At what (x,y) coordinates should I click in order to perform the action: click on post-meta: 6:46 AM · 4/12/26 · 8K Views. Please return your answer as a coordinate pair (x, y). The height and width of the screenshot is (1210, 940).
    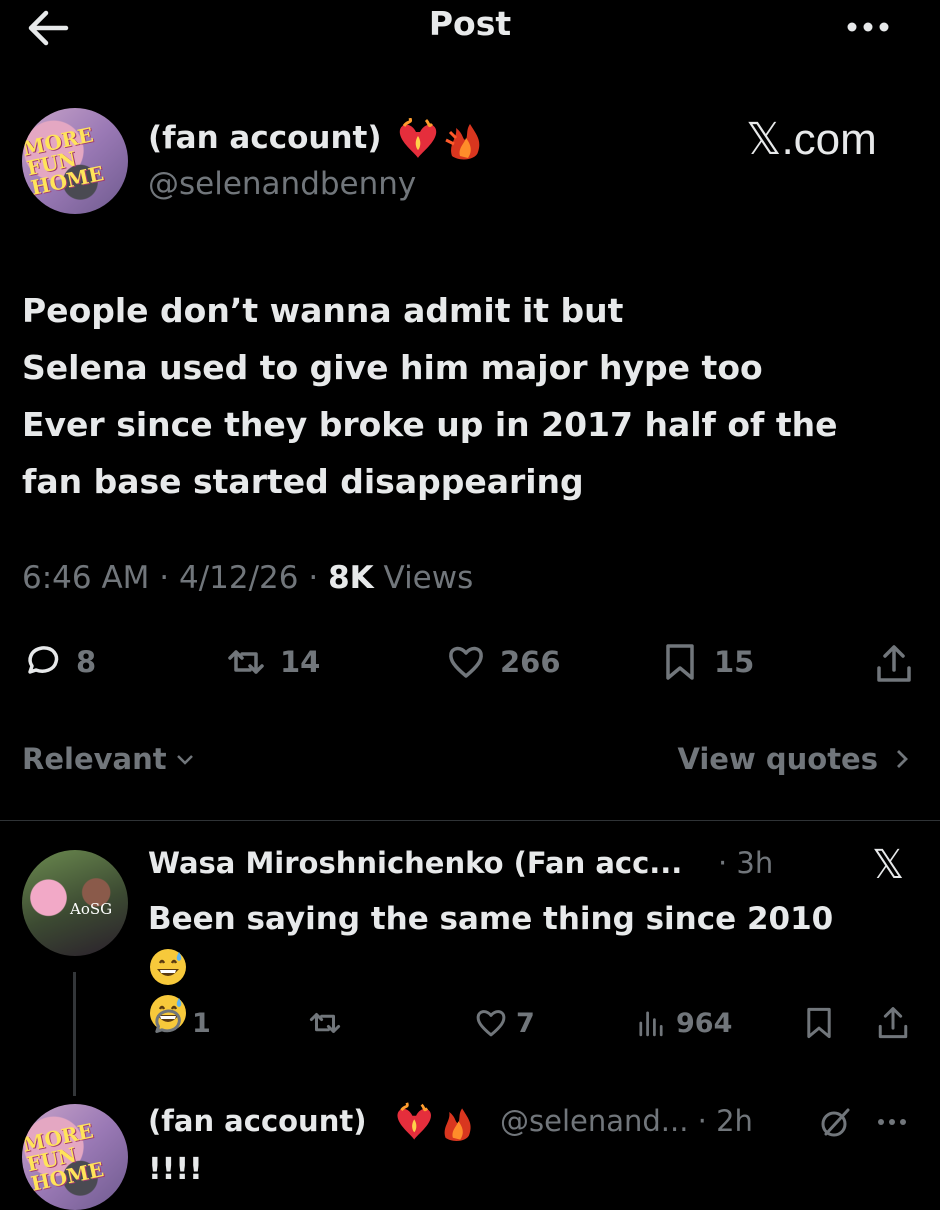
    Looking at the image, I should click on (247, 578).